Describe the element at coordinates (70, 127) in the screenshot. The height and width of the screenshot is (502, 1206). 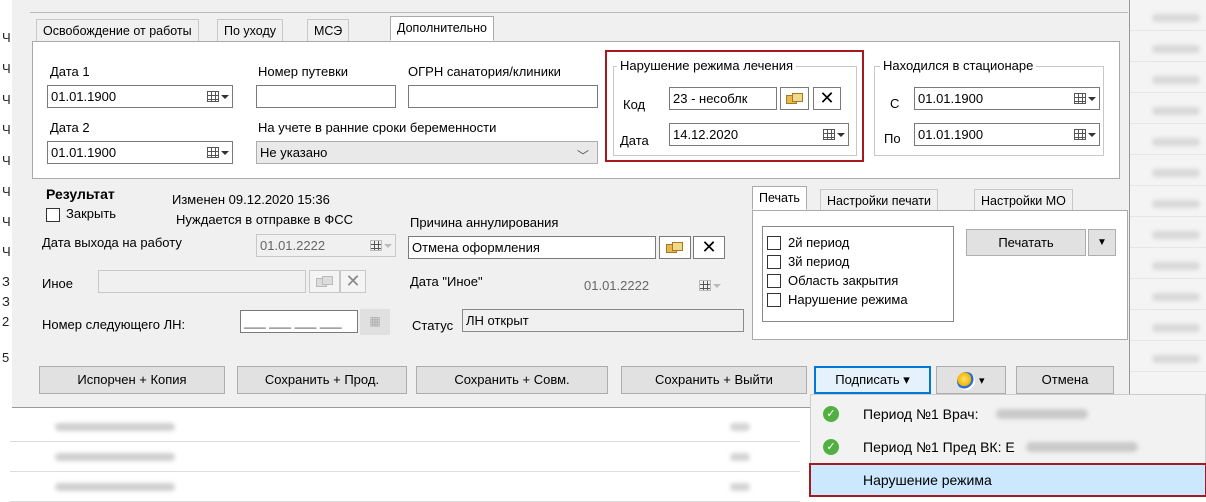
I see `date2-label: Дата 2` at that location.